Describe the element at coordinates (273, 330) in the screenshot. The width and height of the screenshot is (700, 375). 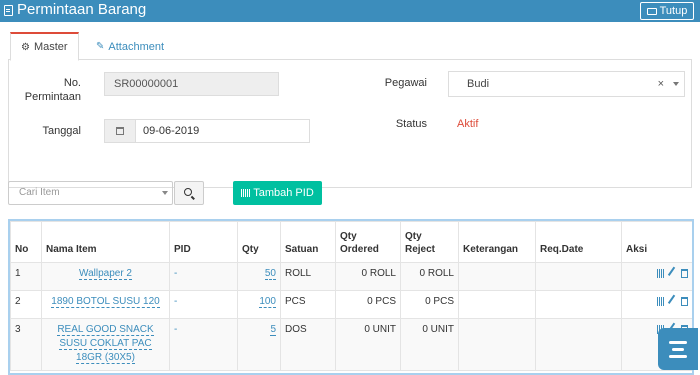
I see `qty-editable: 5` at that location.